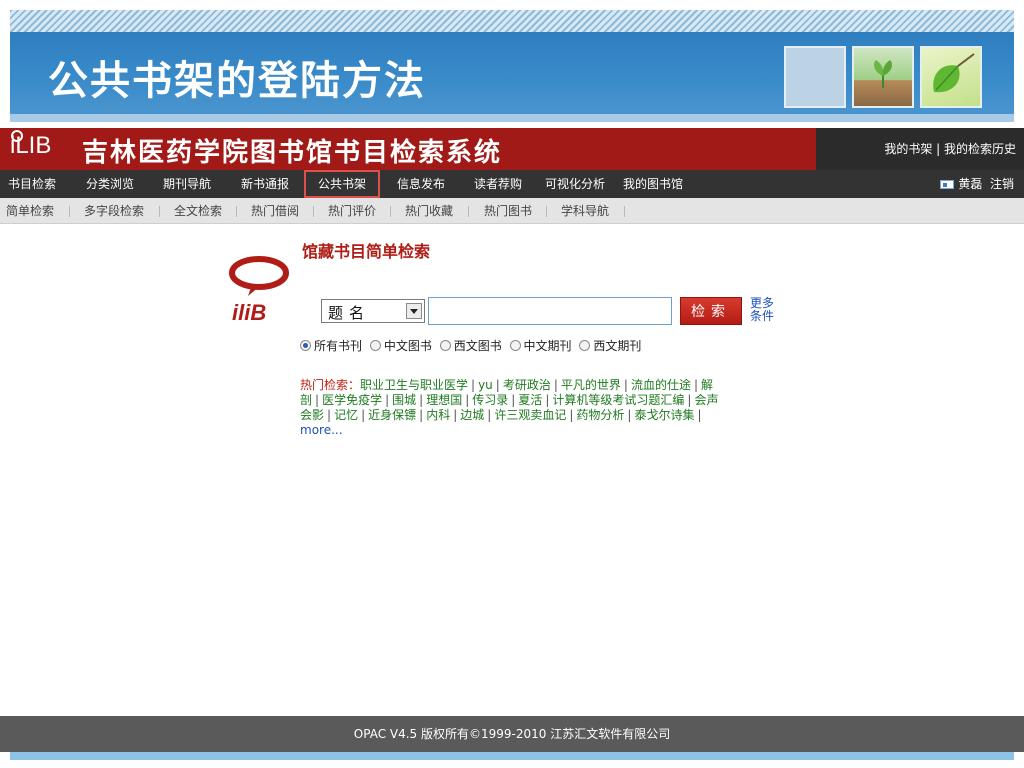  What do you see at coordinates (198, 211) in the screenshot?
I see `subnav-fulltext-search: 全文检索` at bounding box center [198, 211].